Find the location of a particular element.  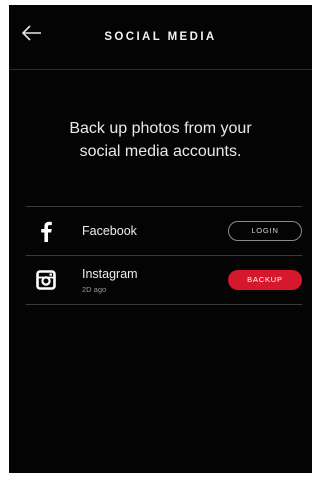

page-title: SOCIAL MEDIA is located at coordinates (160, 37).